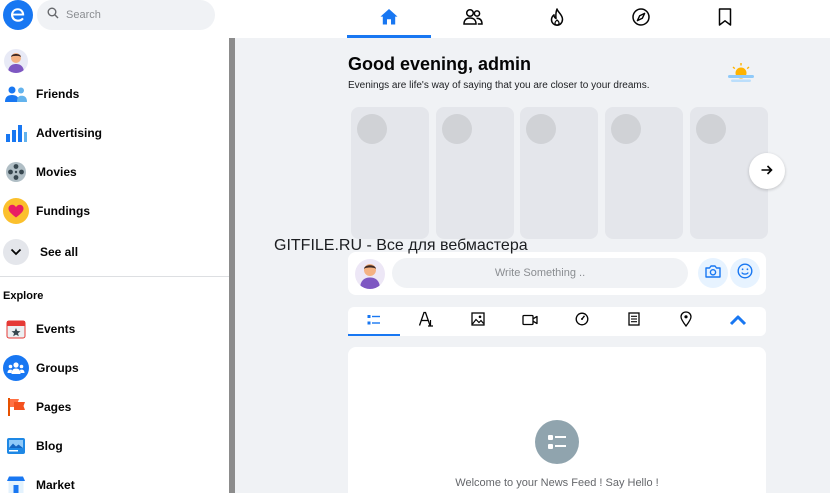  Describe the element at coordinates (16, 211) in the screenshot. I see `heart-icon` at that location.